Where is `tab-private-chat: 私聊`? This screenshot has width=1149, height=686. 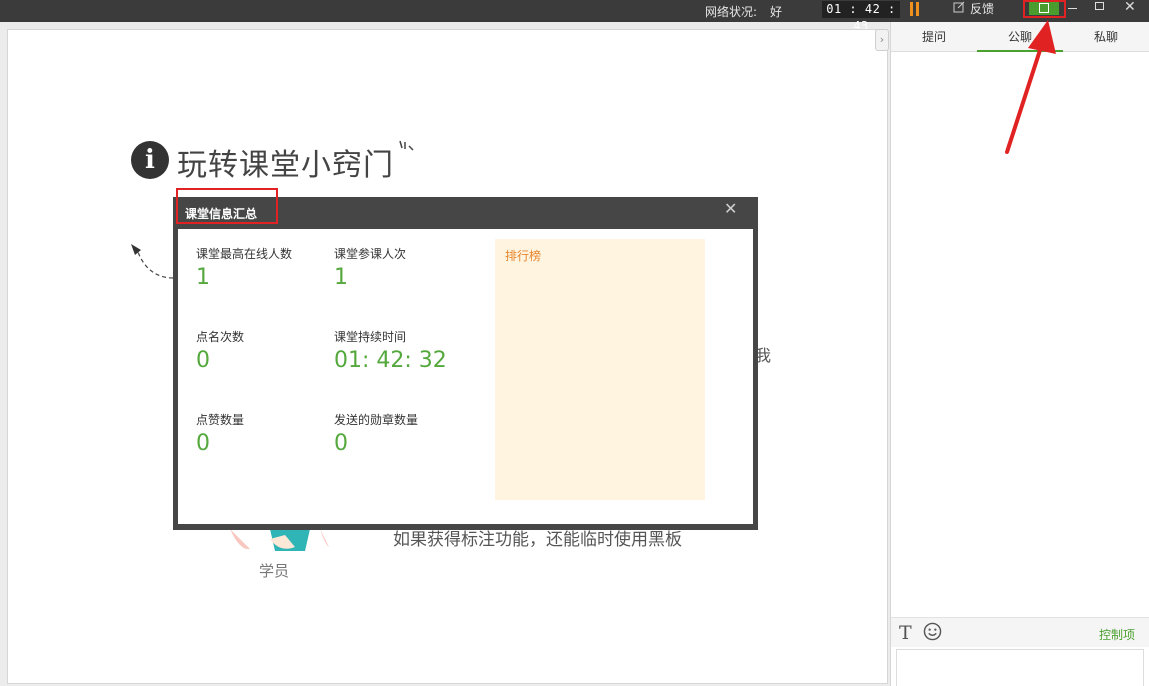
tab-private-chat: 私聊 is located at coordinates (1106, 37).